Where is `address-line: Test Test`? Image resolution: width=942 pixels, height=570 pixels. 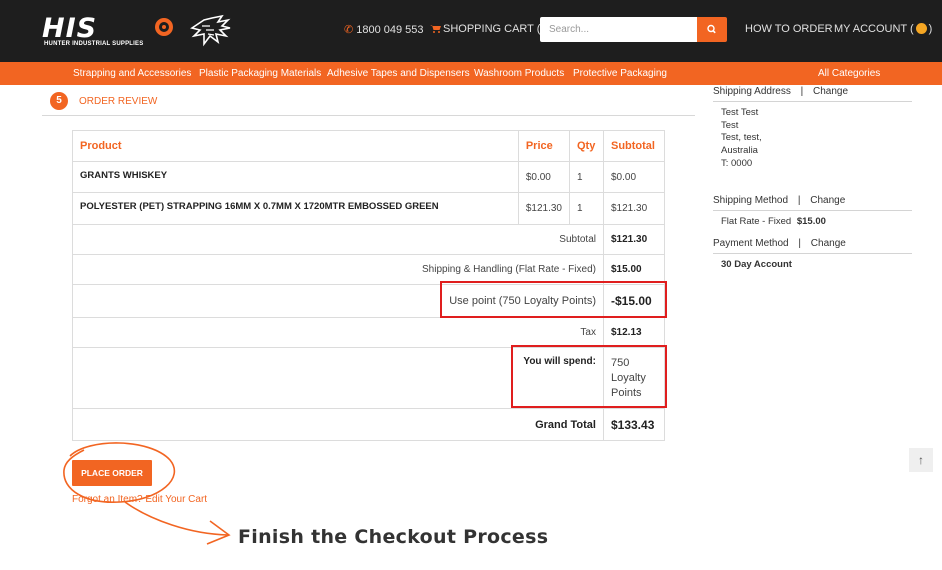
address-line: Test Test is located at coordinates (740, 112).